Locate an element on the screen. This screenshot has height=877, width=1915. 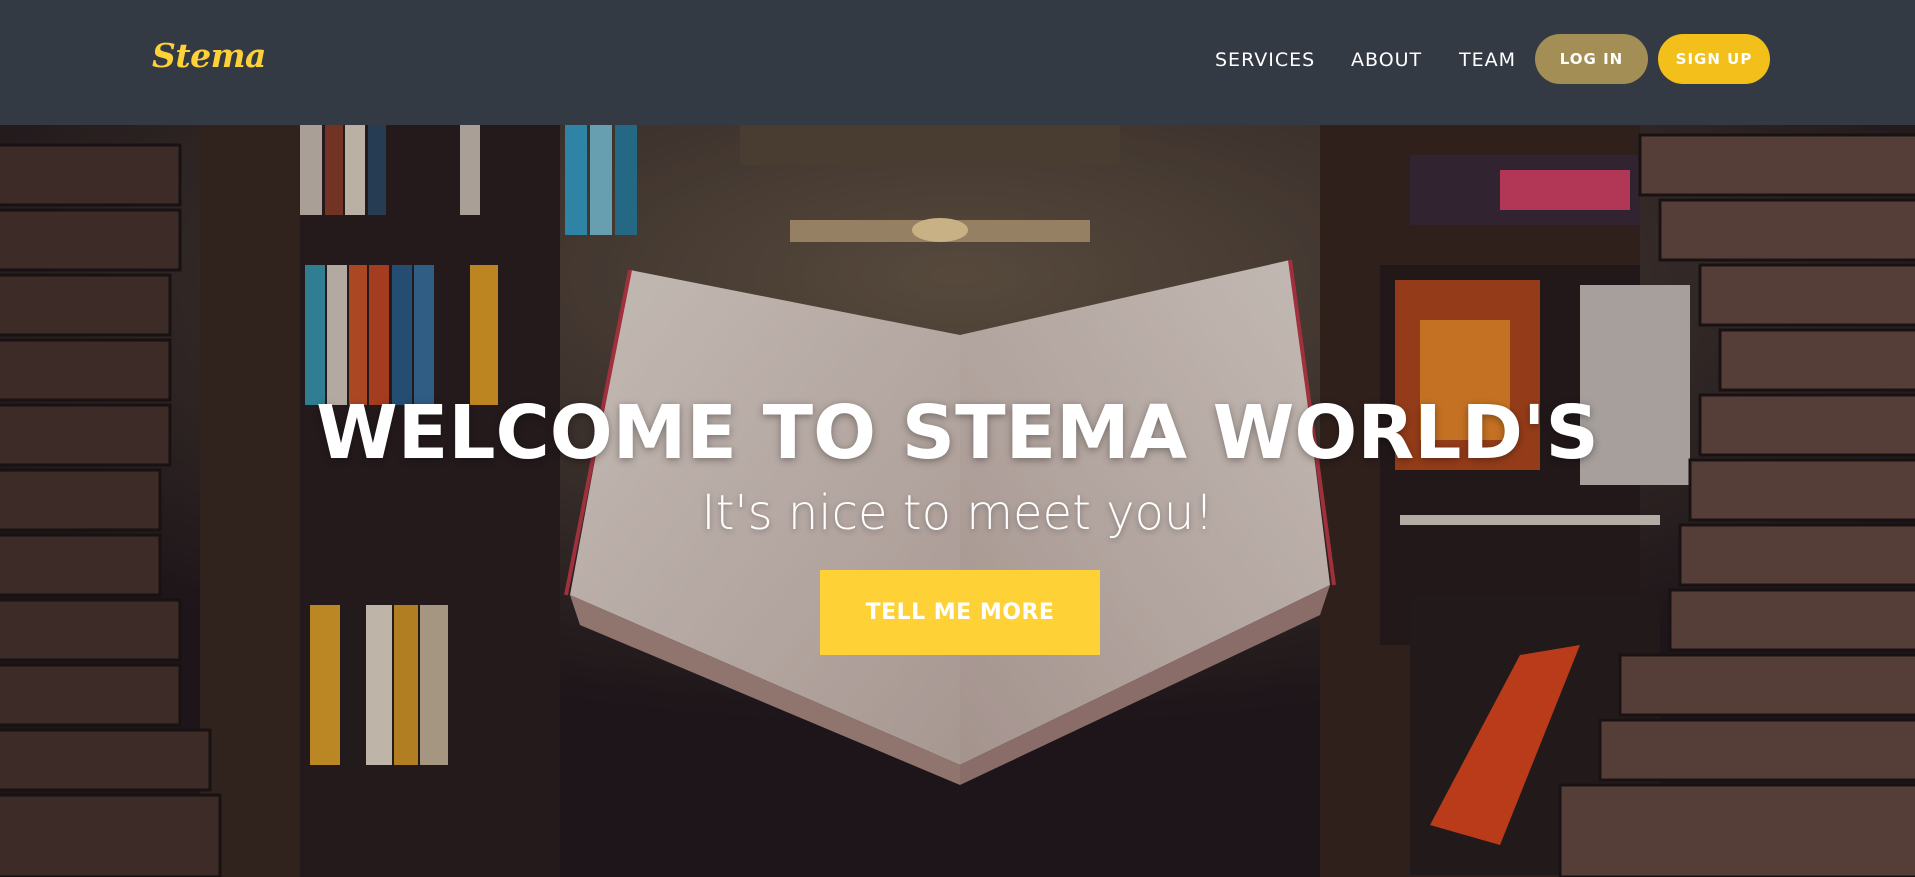
signup-button: SIGN UP is located at coordinates (1714, 59).